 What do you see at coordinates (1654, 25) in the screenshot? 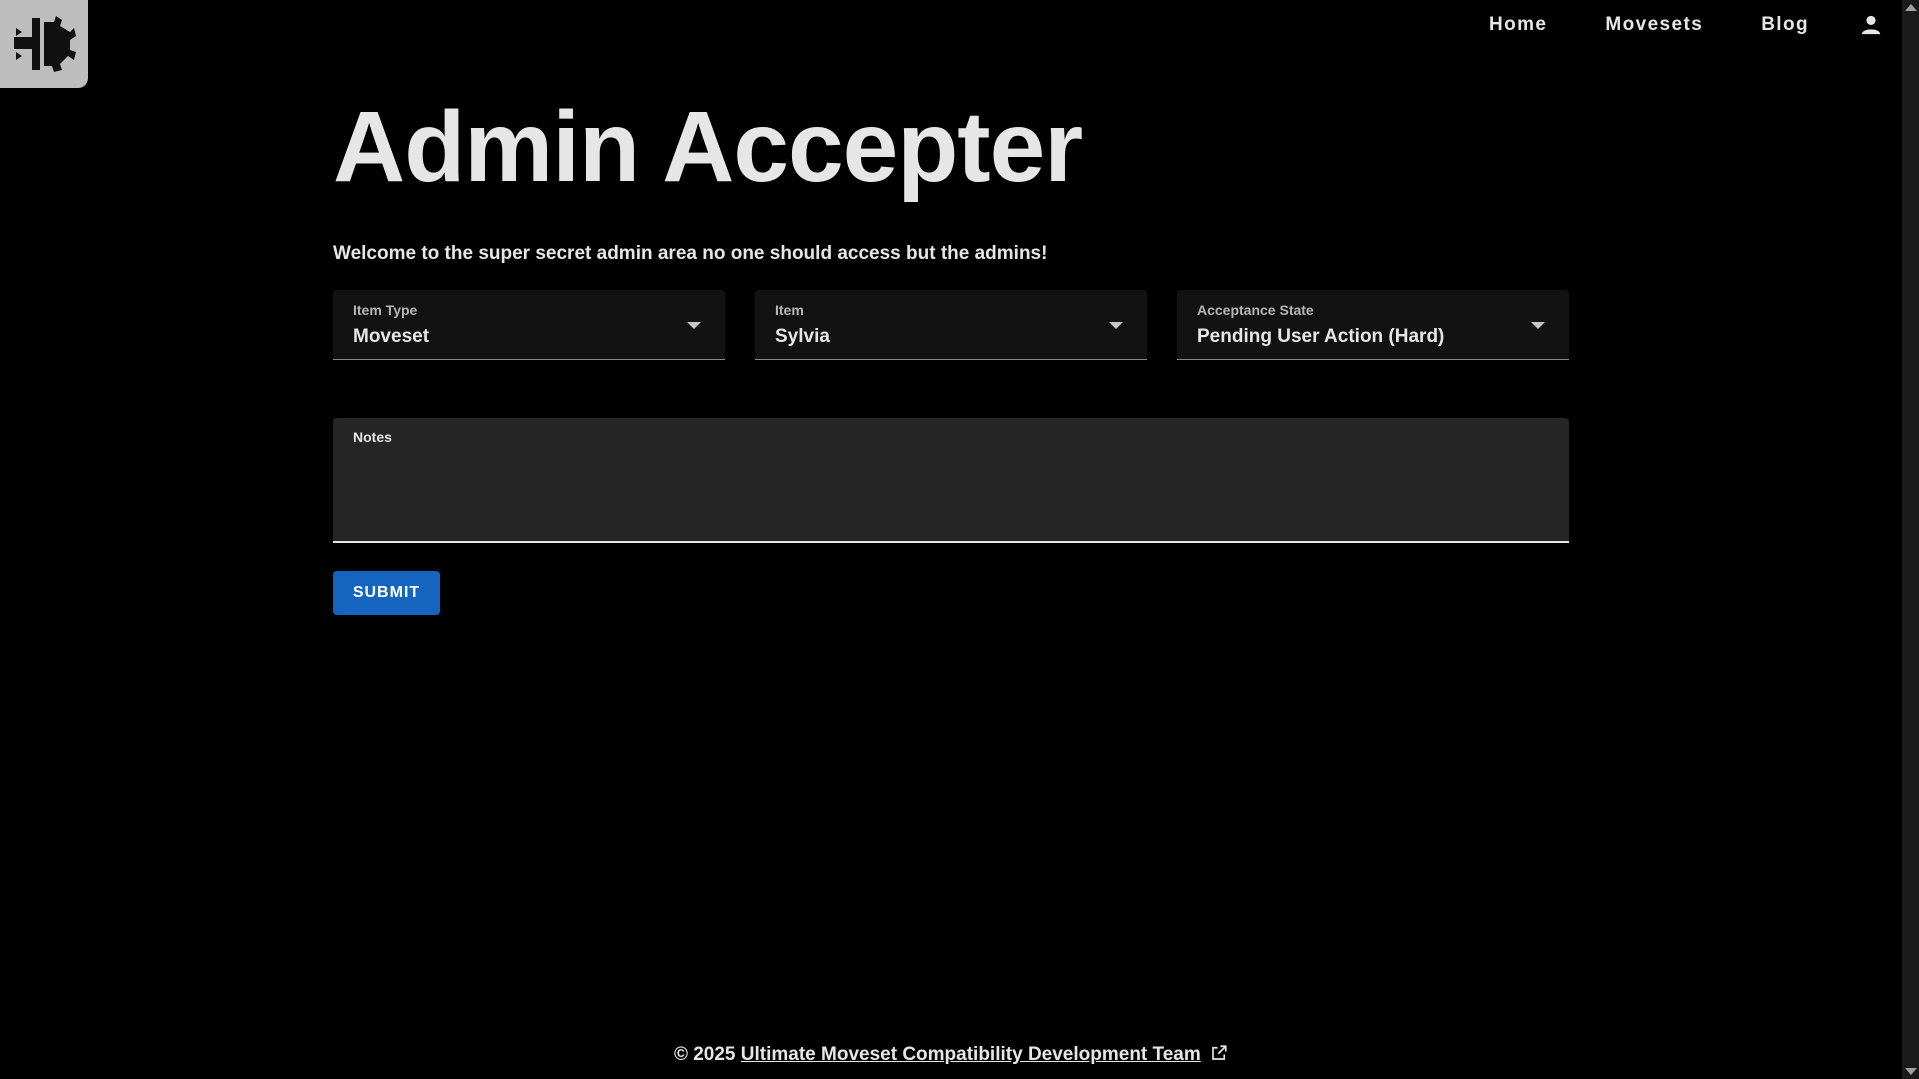
I see `nav-movesets-link: Movesets` at bounding box center [1654, 25].